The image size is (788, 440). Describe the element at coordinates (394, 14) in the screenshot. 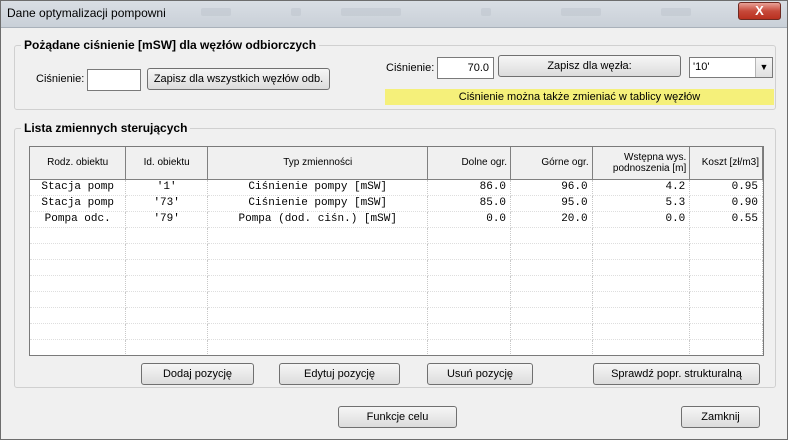

I see `title-bar: Dane optymalizacji pompowni X` at that location.